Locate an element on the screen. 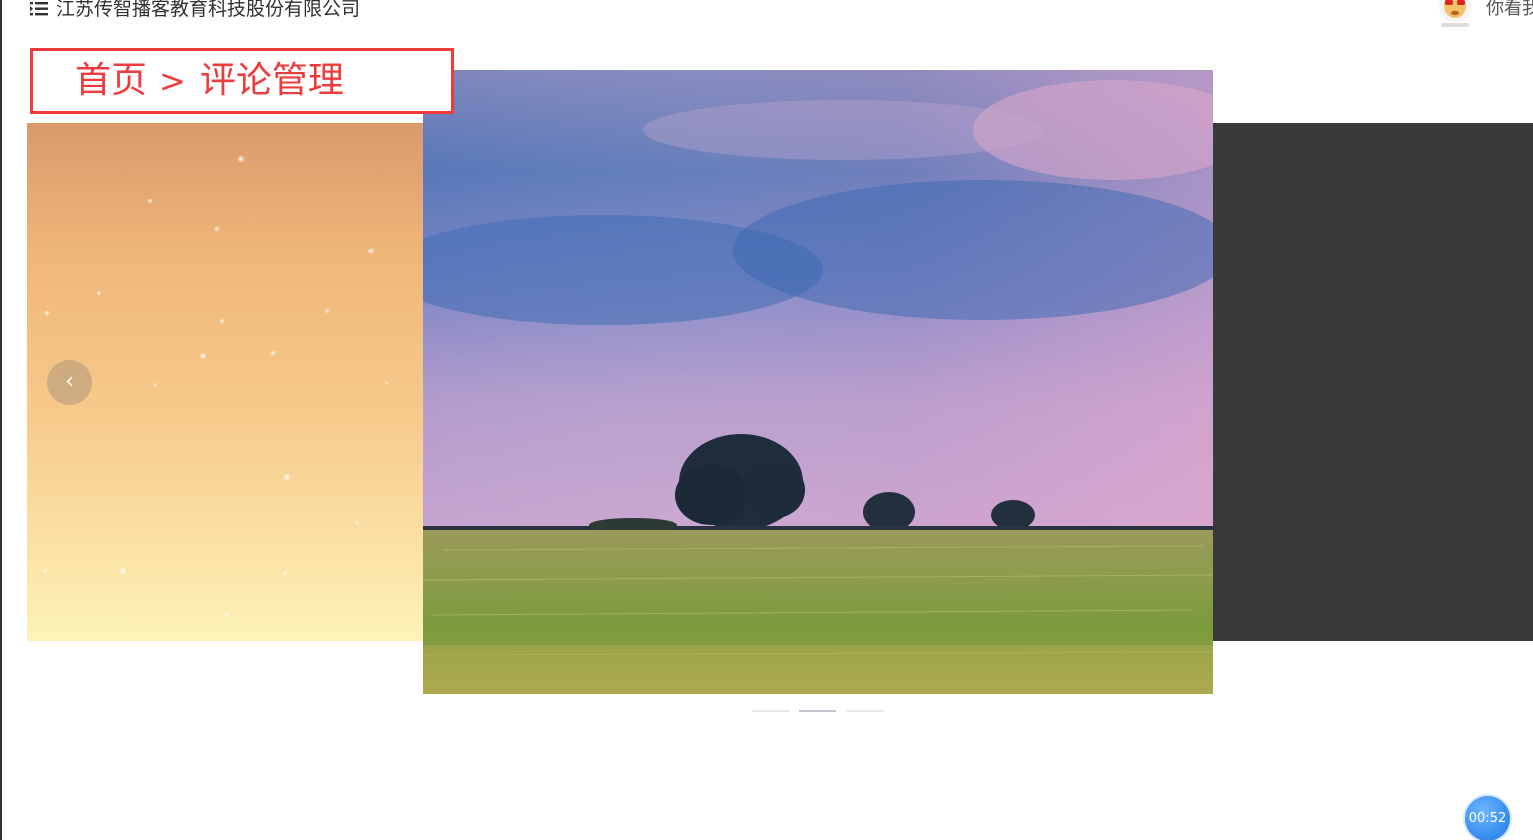  timer-badge: 00:52 is located at coordinates (1487, 818).